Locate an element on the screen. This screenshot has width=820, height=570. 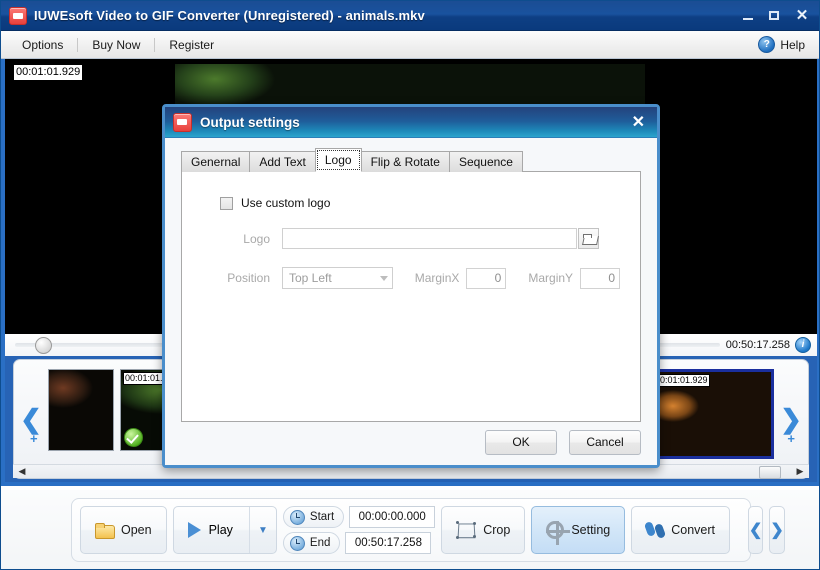
ok-button: OK is located at coordinates (521, 442).